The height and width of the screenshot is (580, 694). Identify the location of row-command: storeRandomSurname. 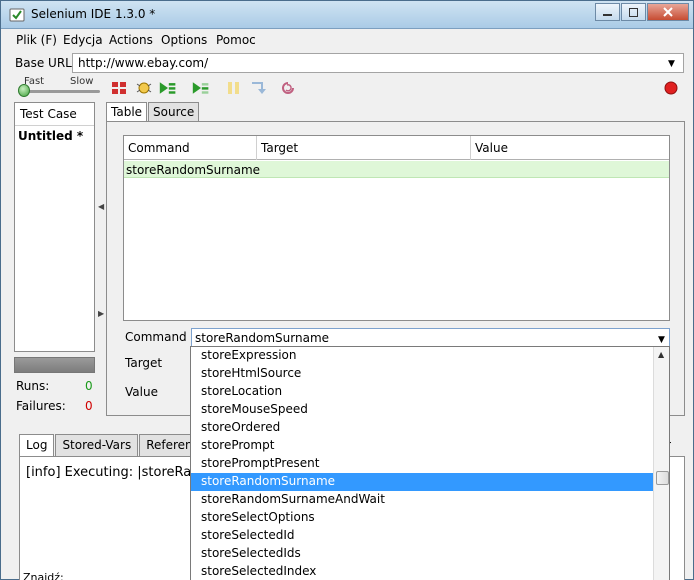
(193, 170).